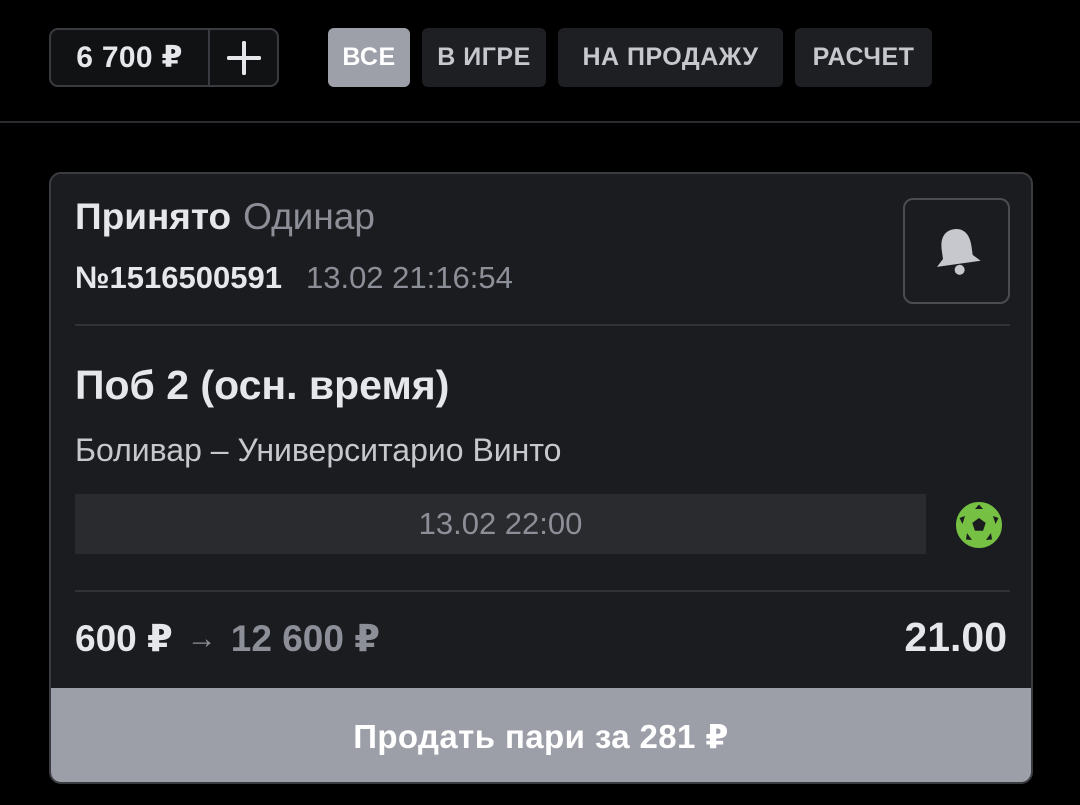 Image resolution: width=1080 pixels, height=805 pixels. I want to click on bet-market: Поб 2 (осн. время), so click(262, 385).